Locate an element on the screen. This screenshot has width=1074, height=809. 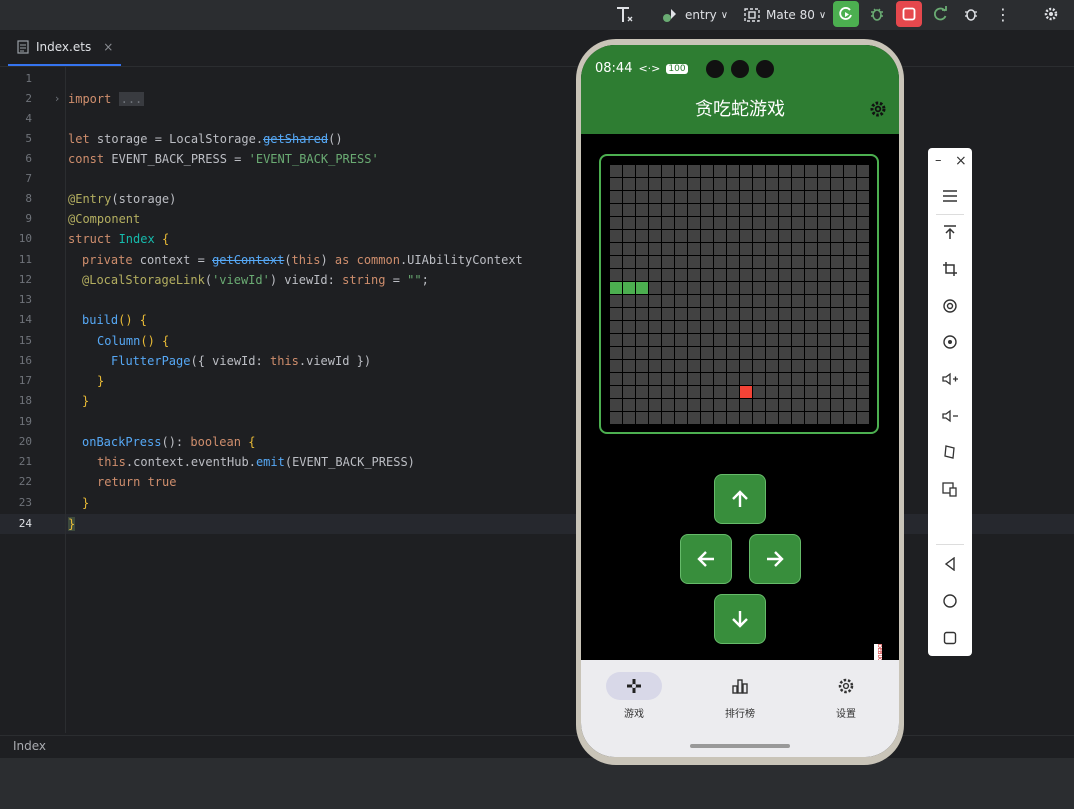
debug-button is located at coordinates (877, 14).